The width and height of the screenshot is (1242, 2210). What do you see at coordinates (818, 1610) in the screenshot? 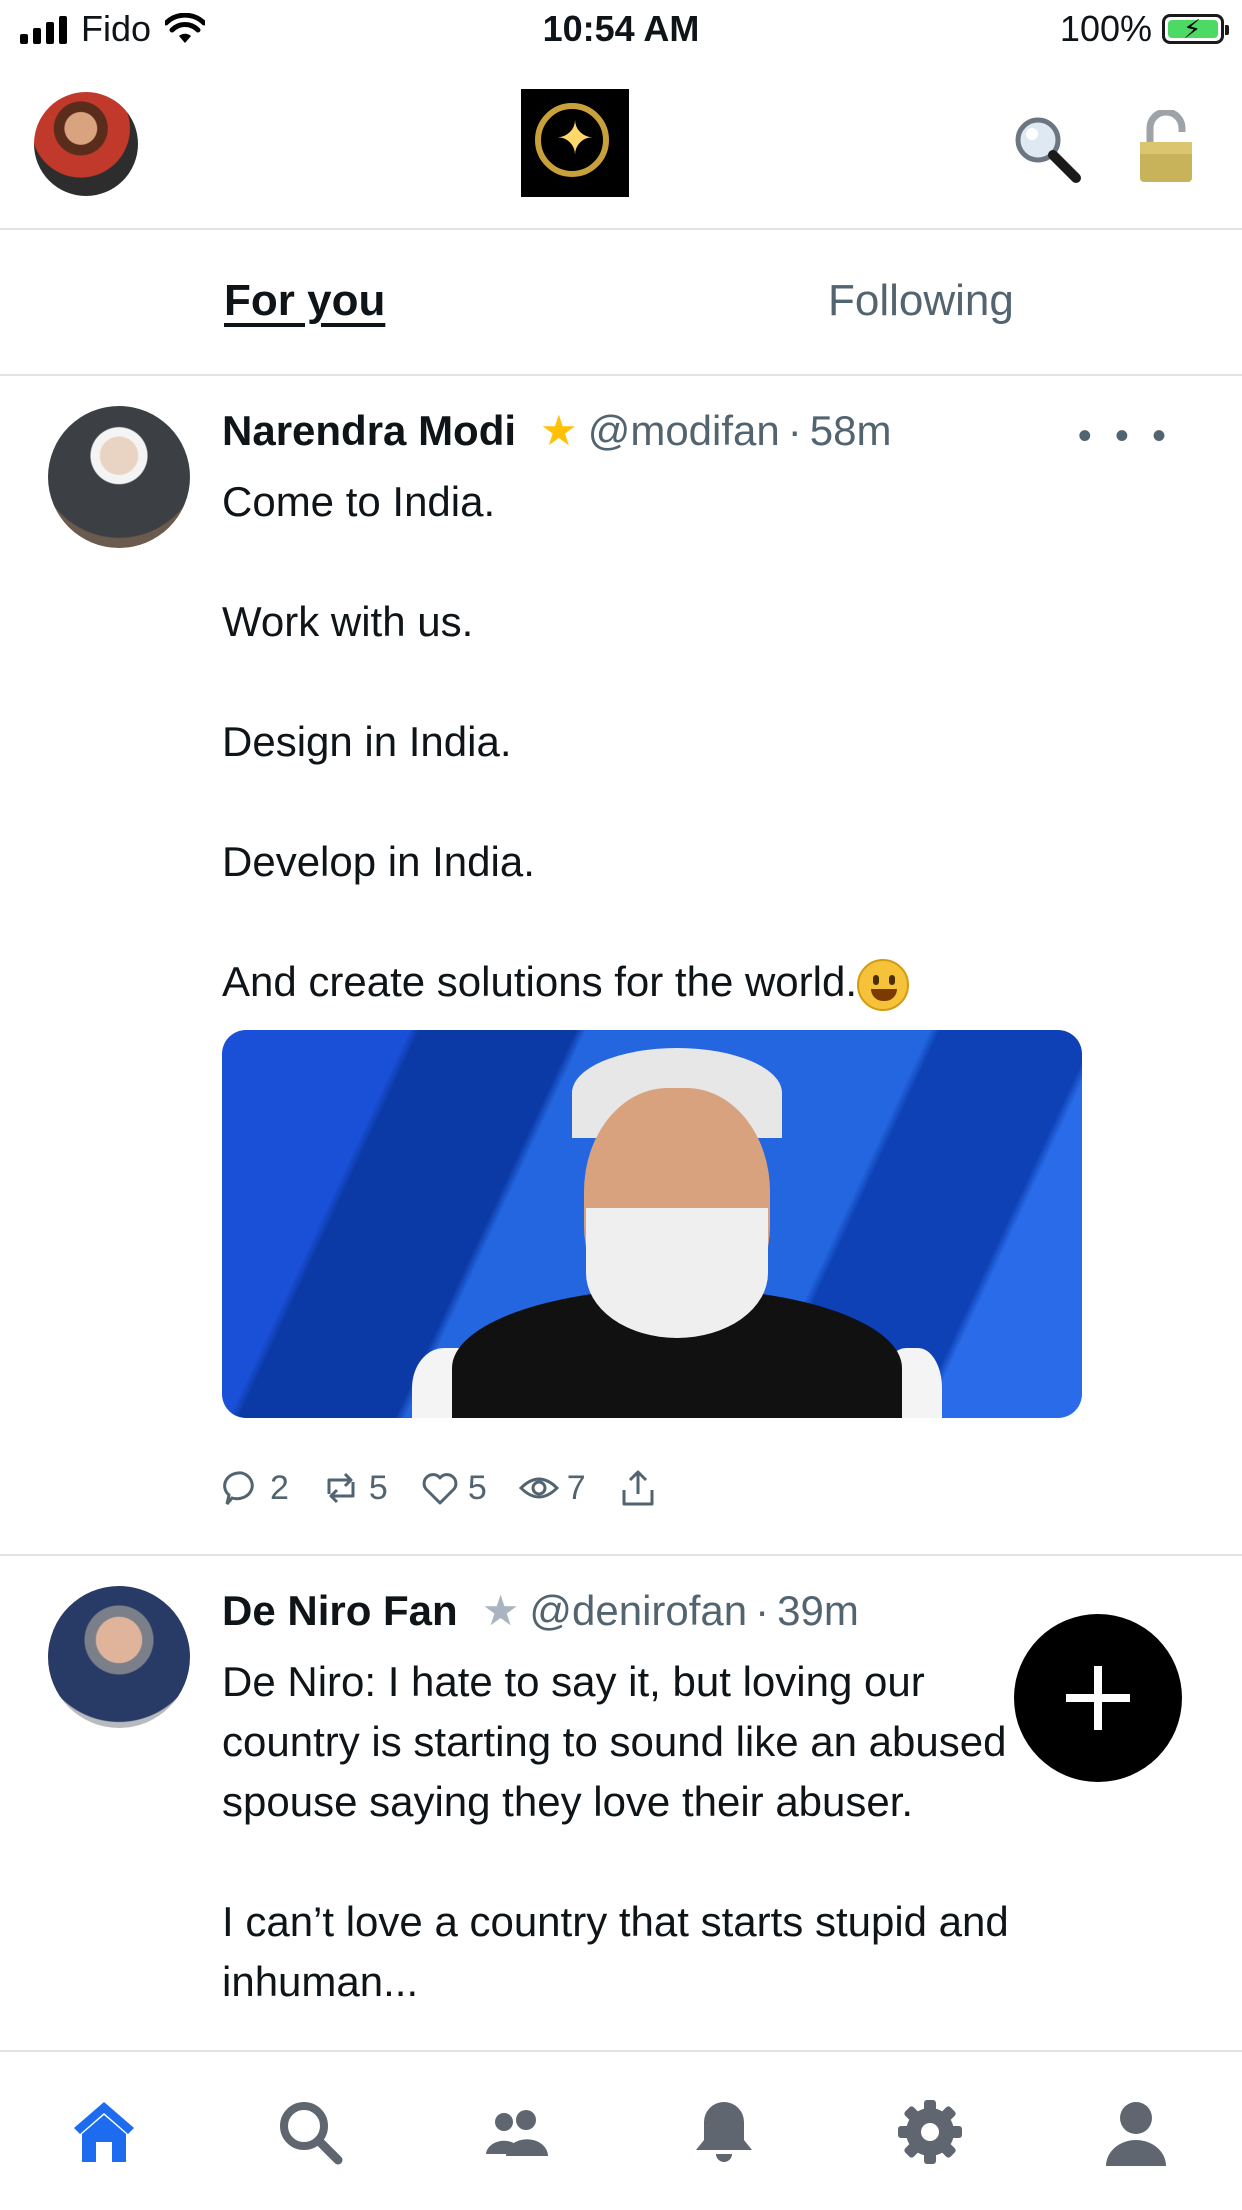
I see `post-time: 39m` at bounding box center [818, 1610].